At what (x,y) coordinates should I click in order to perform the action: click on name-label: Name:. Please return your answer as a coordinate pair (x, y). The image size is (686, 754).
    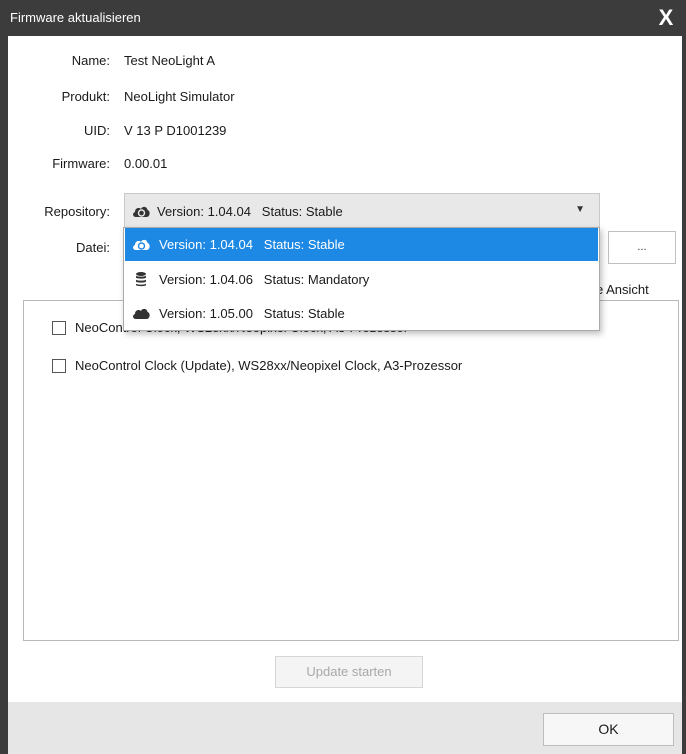
    Looking at the image, I should click on (90, 60).